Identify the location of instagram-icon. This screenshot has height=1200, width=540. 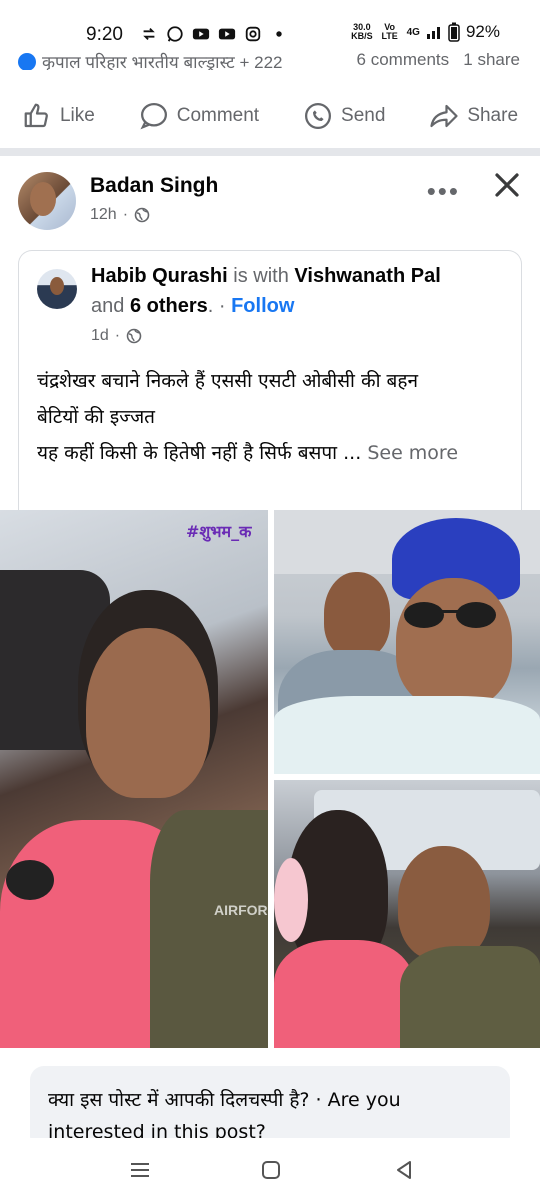
(253, 34).